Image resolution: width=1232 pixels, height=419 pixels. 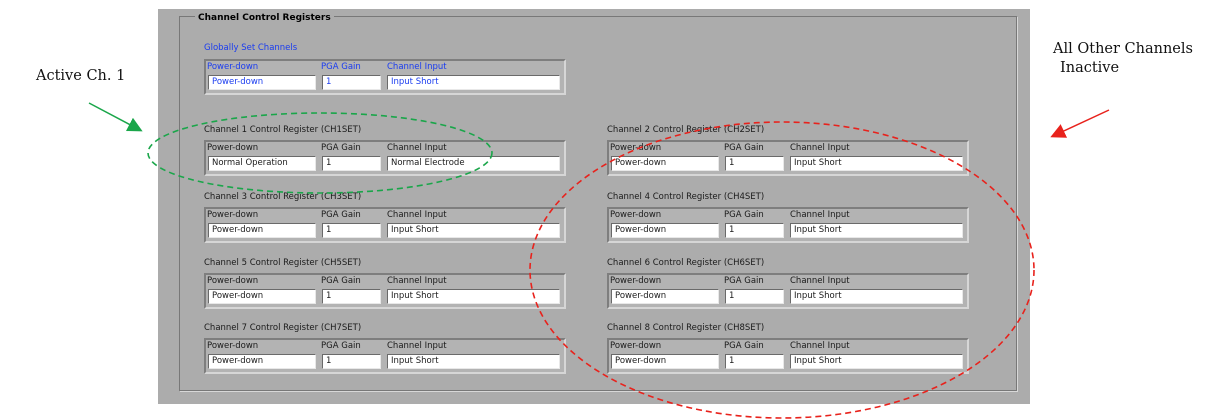 I want to click on inactive-annotation-line2: Inactive, so click(x=1090, y=68).